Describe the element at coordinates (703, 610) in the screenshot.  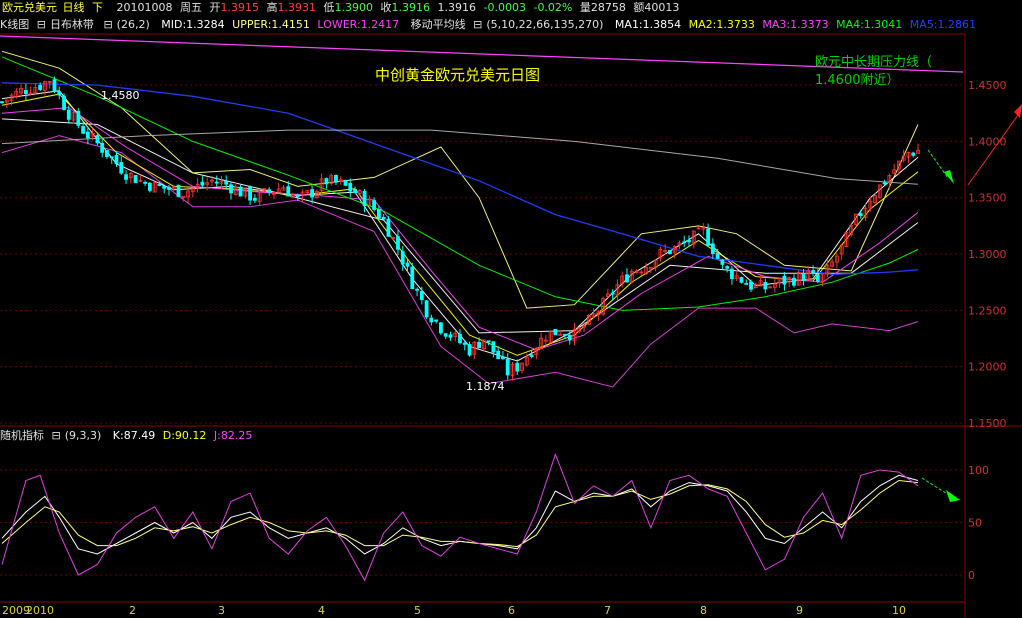
I see `x-tick-label: 8` at that location.